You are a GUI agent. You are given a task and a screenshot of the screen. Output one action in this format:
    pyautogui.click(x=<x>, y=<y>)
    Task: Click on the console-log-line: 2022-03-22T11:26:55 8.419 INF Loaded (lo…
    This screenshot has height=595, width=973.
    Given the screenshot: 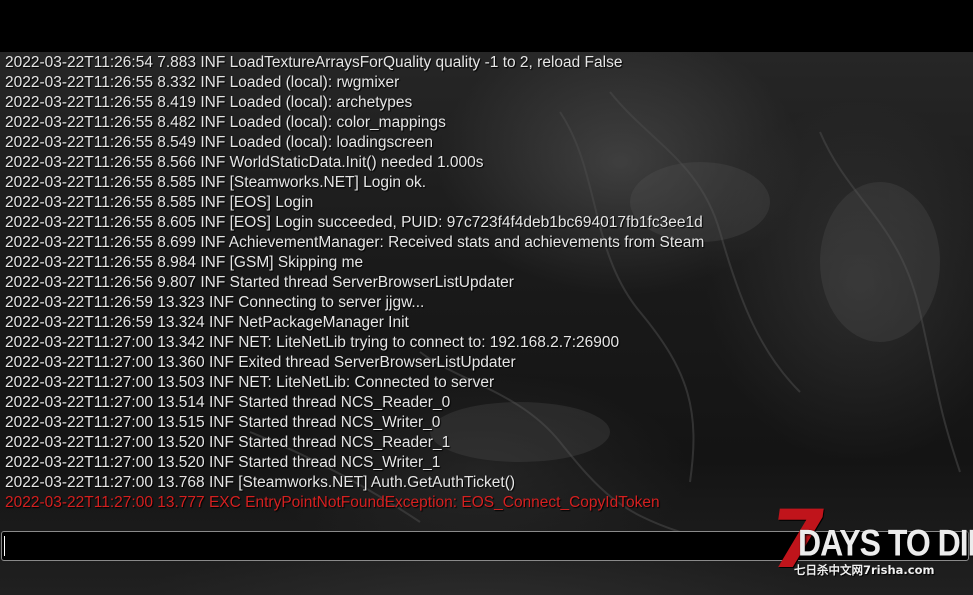 What is the action you would take?
    pyautogui.click(x=209, y=102)
    